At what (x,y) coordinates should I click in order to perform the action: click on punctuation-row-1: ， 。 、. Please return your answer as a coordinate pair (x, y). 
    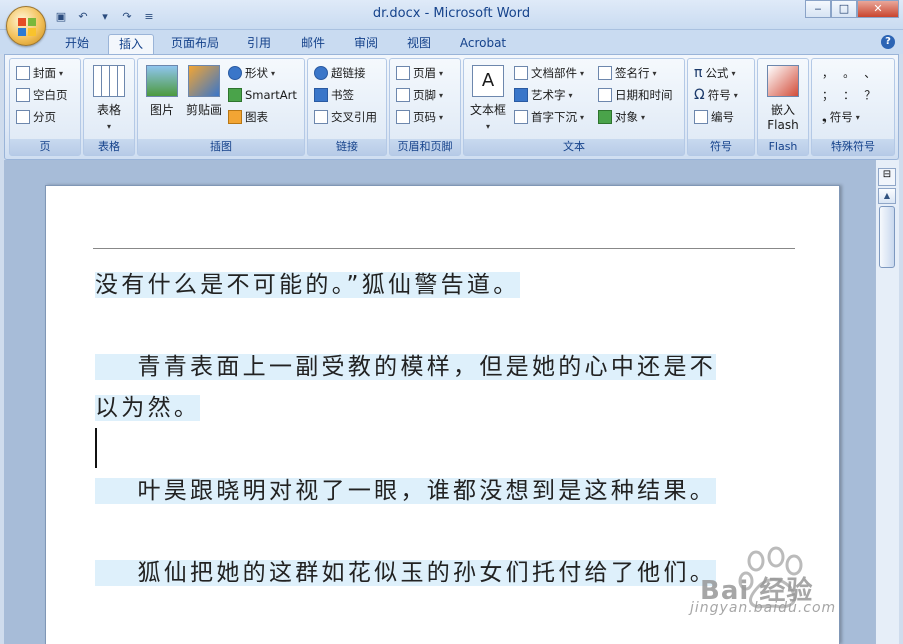
    Looking at the image, I should click on (850, 73).